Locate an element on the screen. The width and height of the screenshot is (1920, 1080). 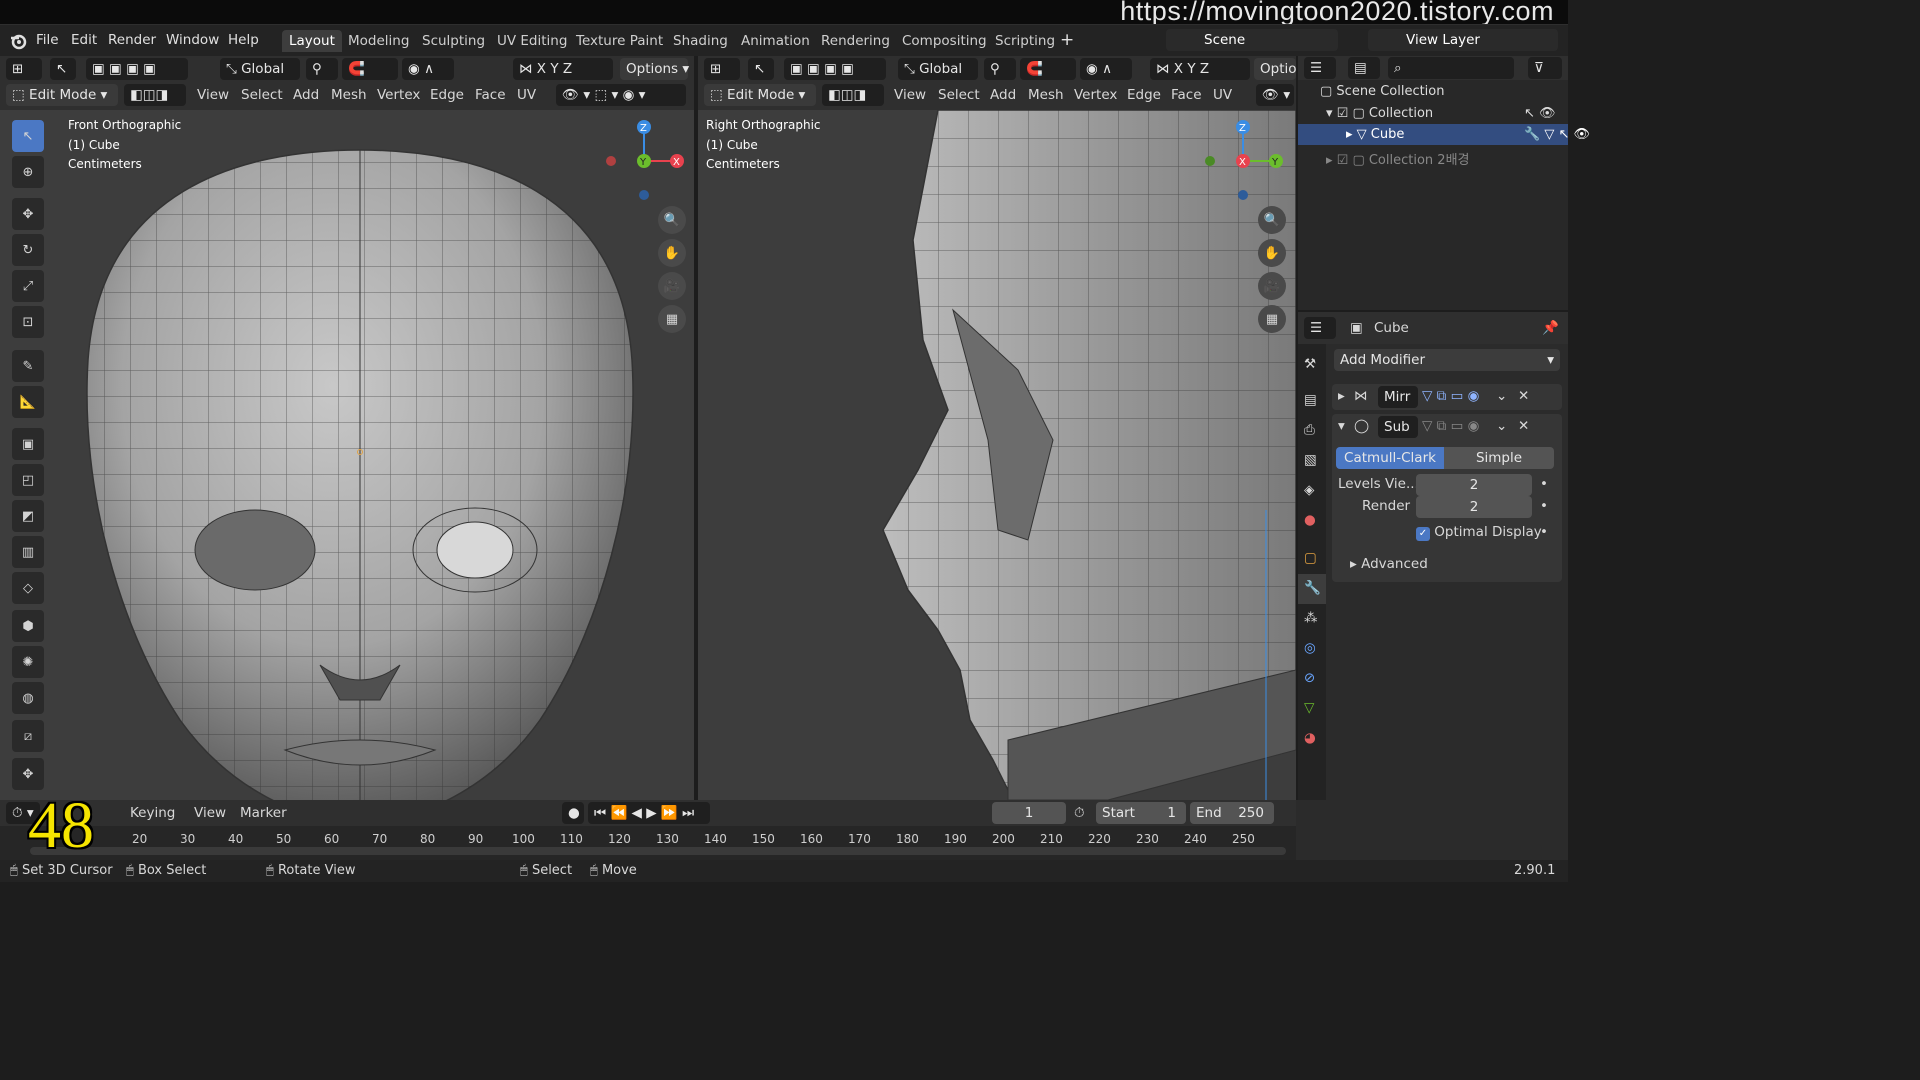
spin-icon: ✺ is located at coordinates (28, 662).